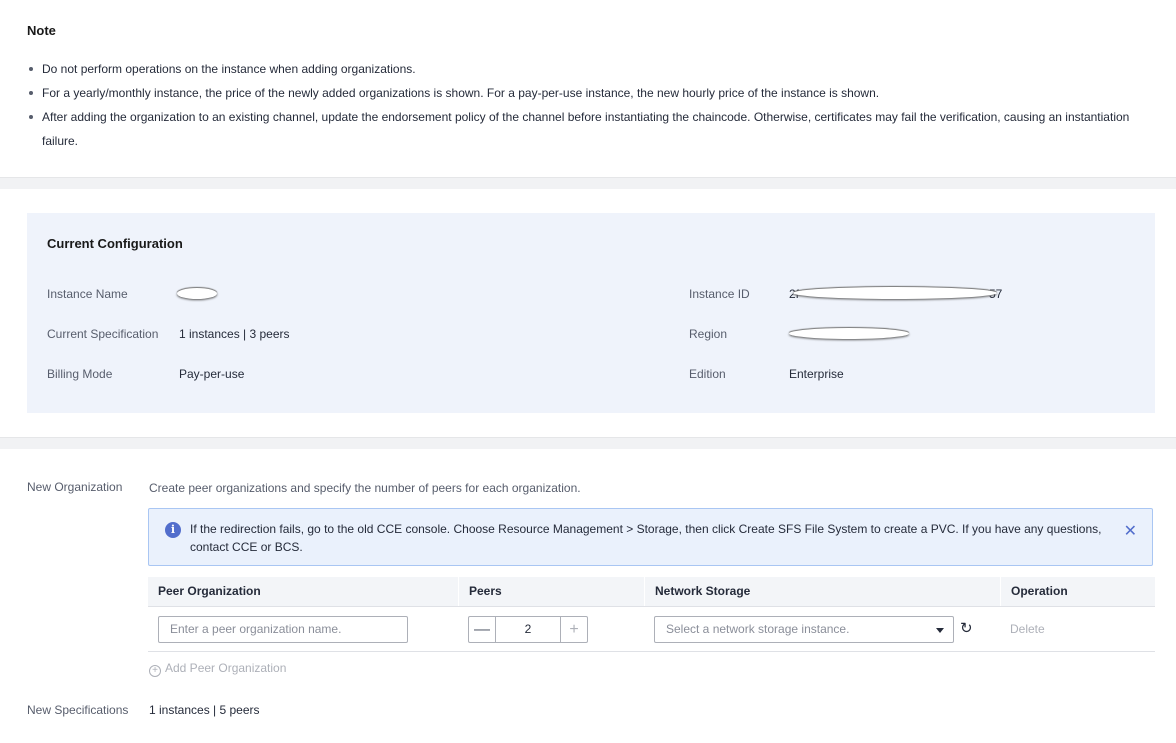 The image size is (1176, 743). What do you see at coordinates (573, 629) in the screenshot?
I see `plus-icon: +` at bounding box center [573, 629].